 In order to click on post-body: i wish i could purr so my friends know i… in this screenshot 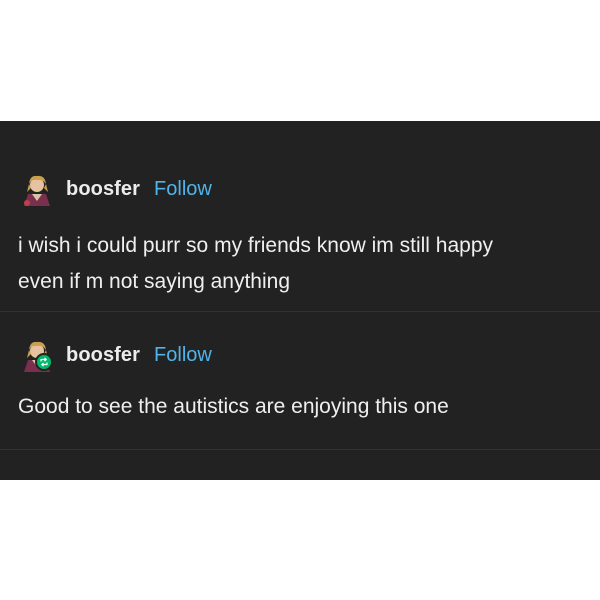, I will do `click(298, 264)`.